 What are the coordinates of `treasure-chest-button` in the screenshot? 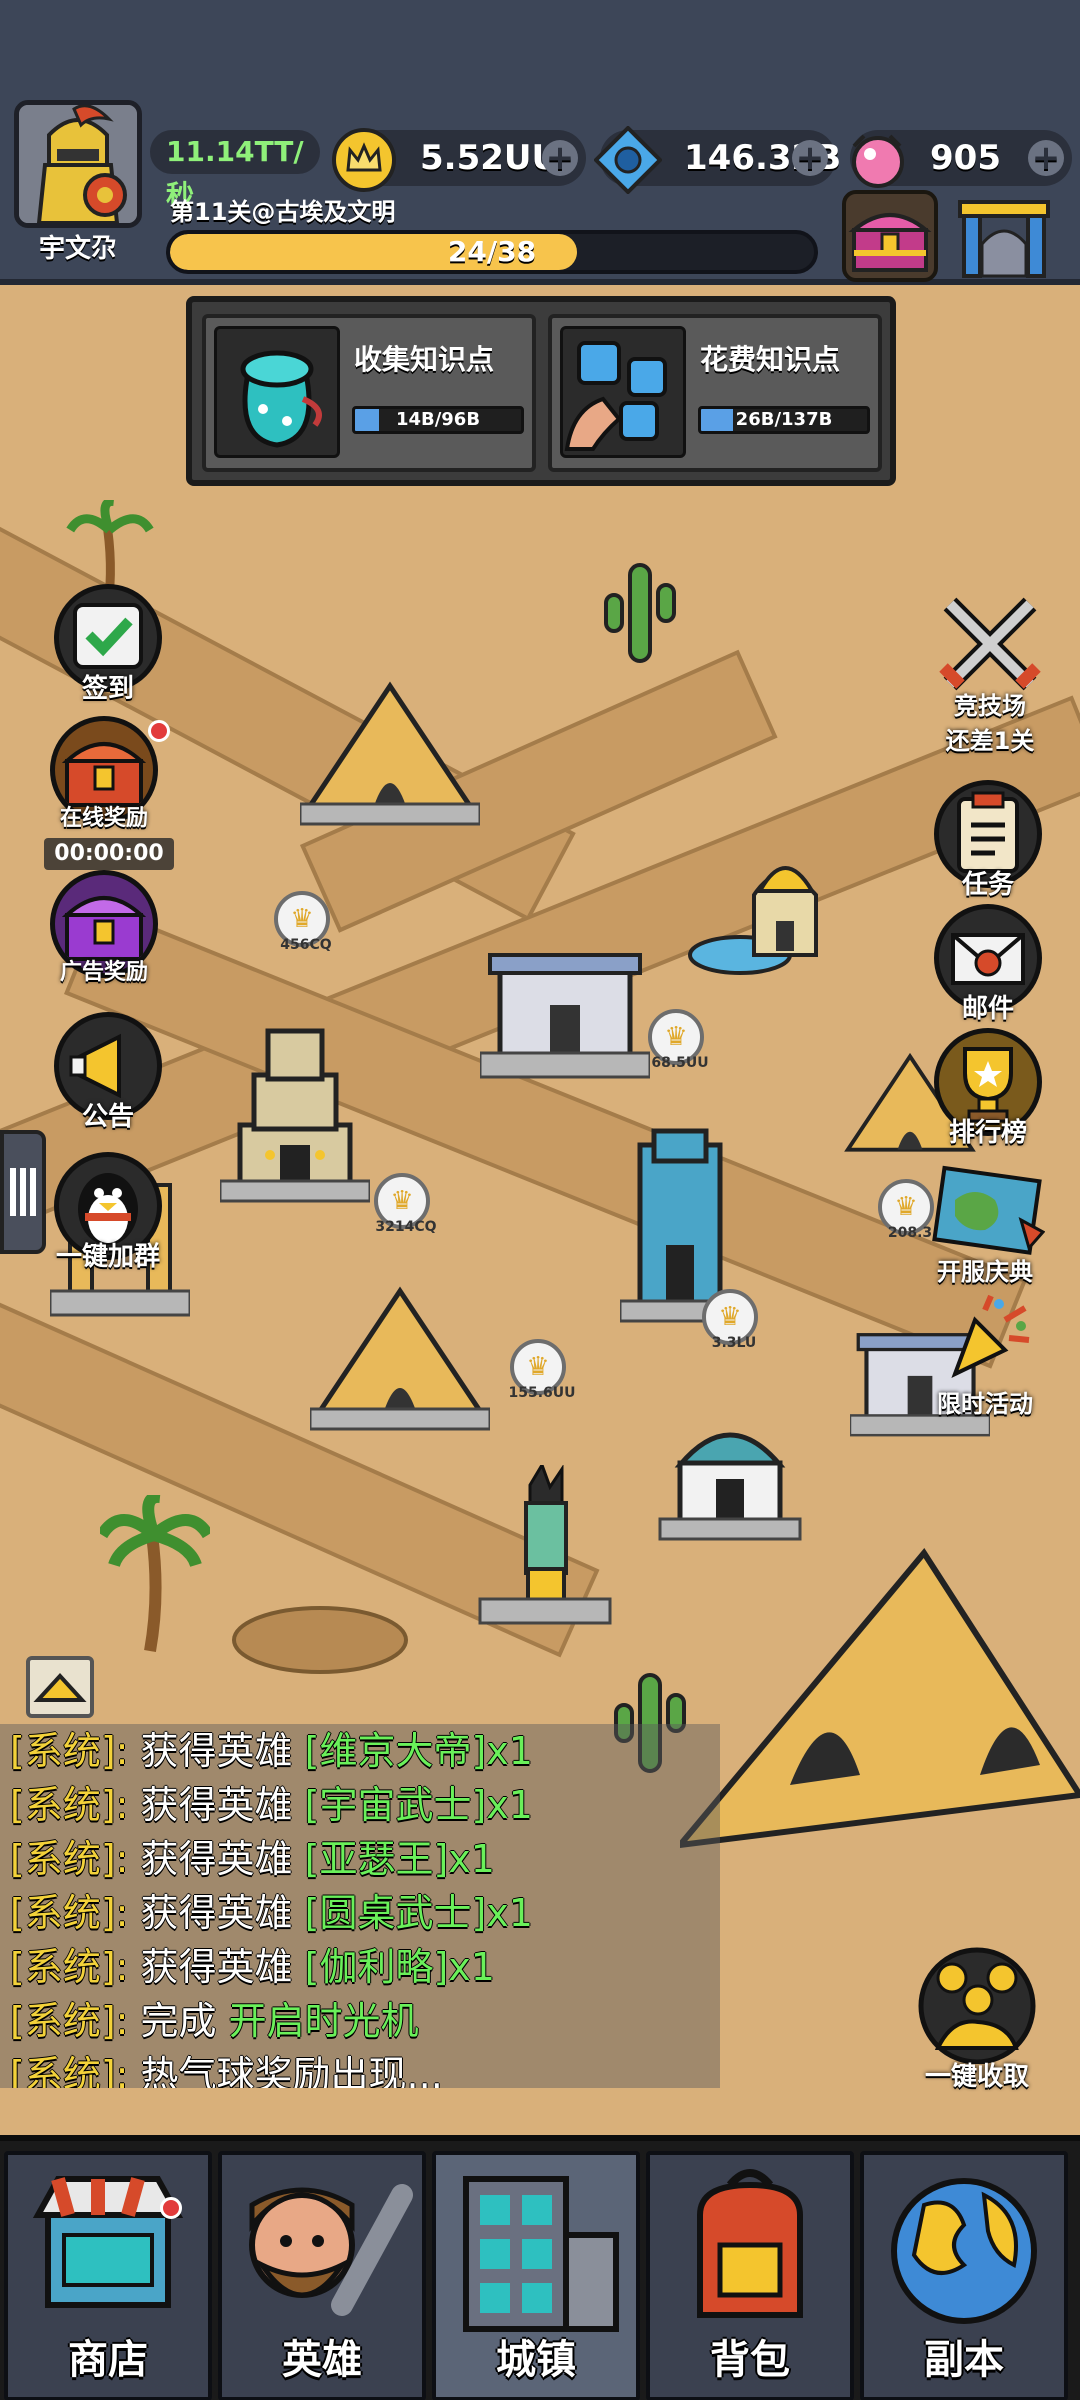 It's located at (890, 236).